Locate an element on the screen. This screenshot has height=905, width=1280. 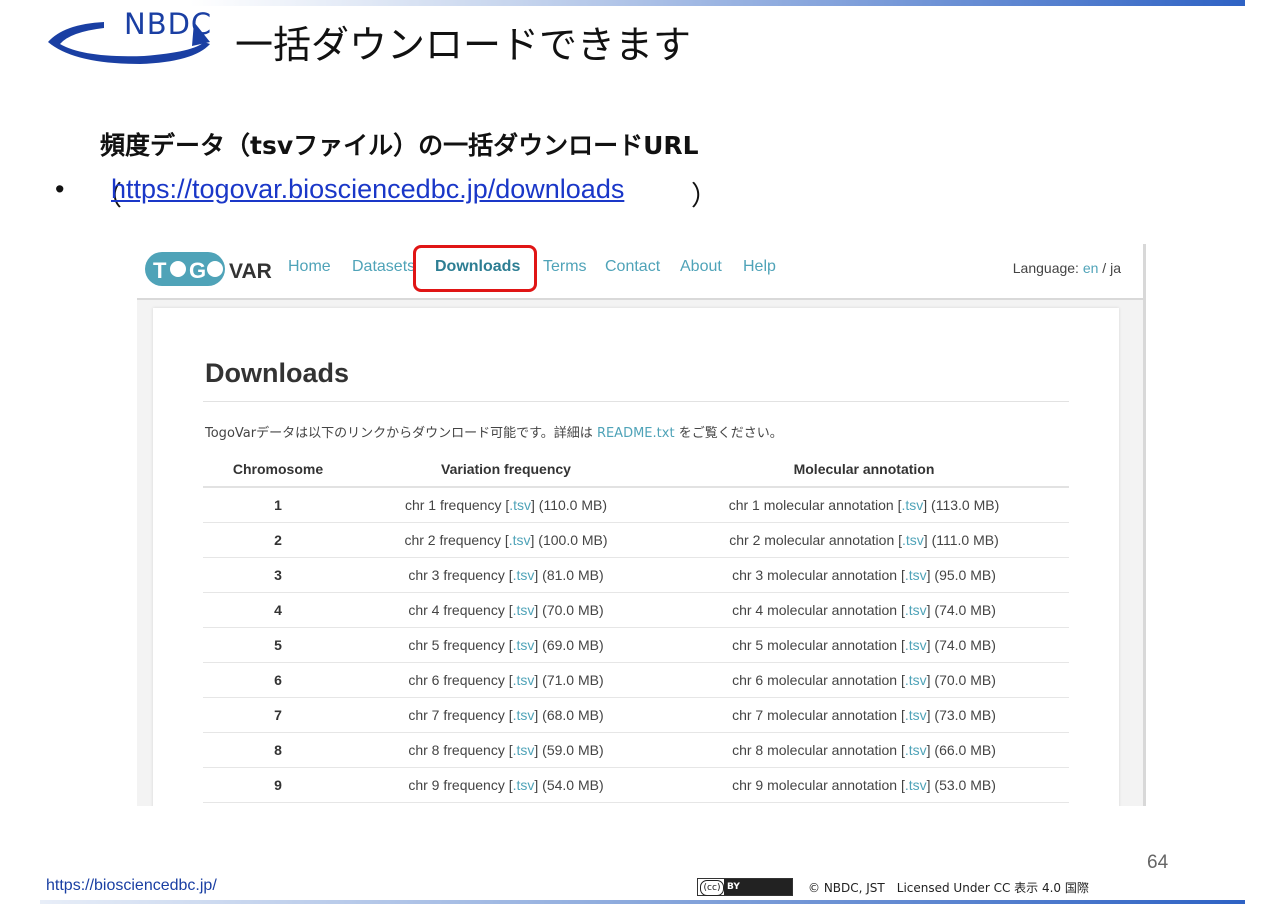
logo-text: NBDC is located at coordinates (168, 24).